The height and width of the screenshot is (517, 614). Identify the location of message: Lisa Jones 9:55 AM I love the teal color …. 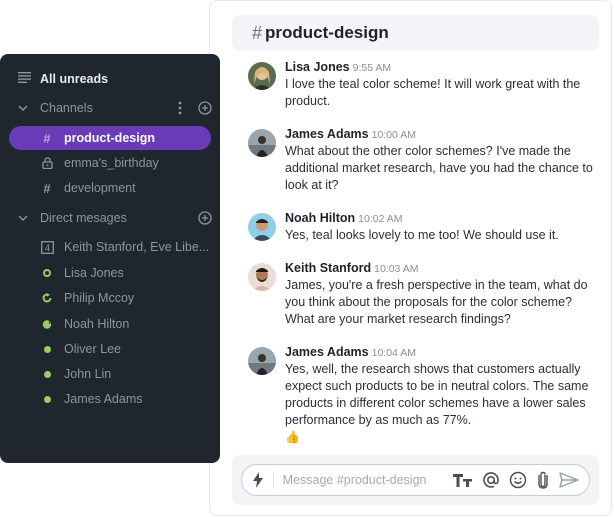
(423, 84).